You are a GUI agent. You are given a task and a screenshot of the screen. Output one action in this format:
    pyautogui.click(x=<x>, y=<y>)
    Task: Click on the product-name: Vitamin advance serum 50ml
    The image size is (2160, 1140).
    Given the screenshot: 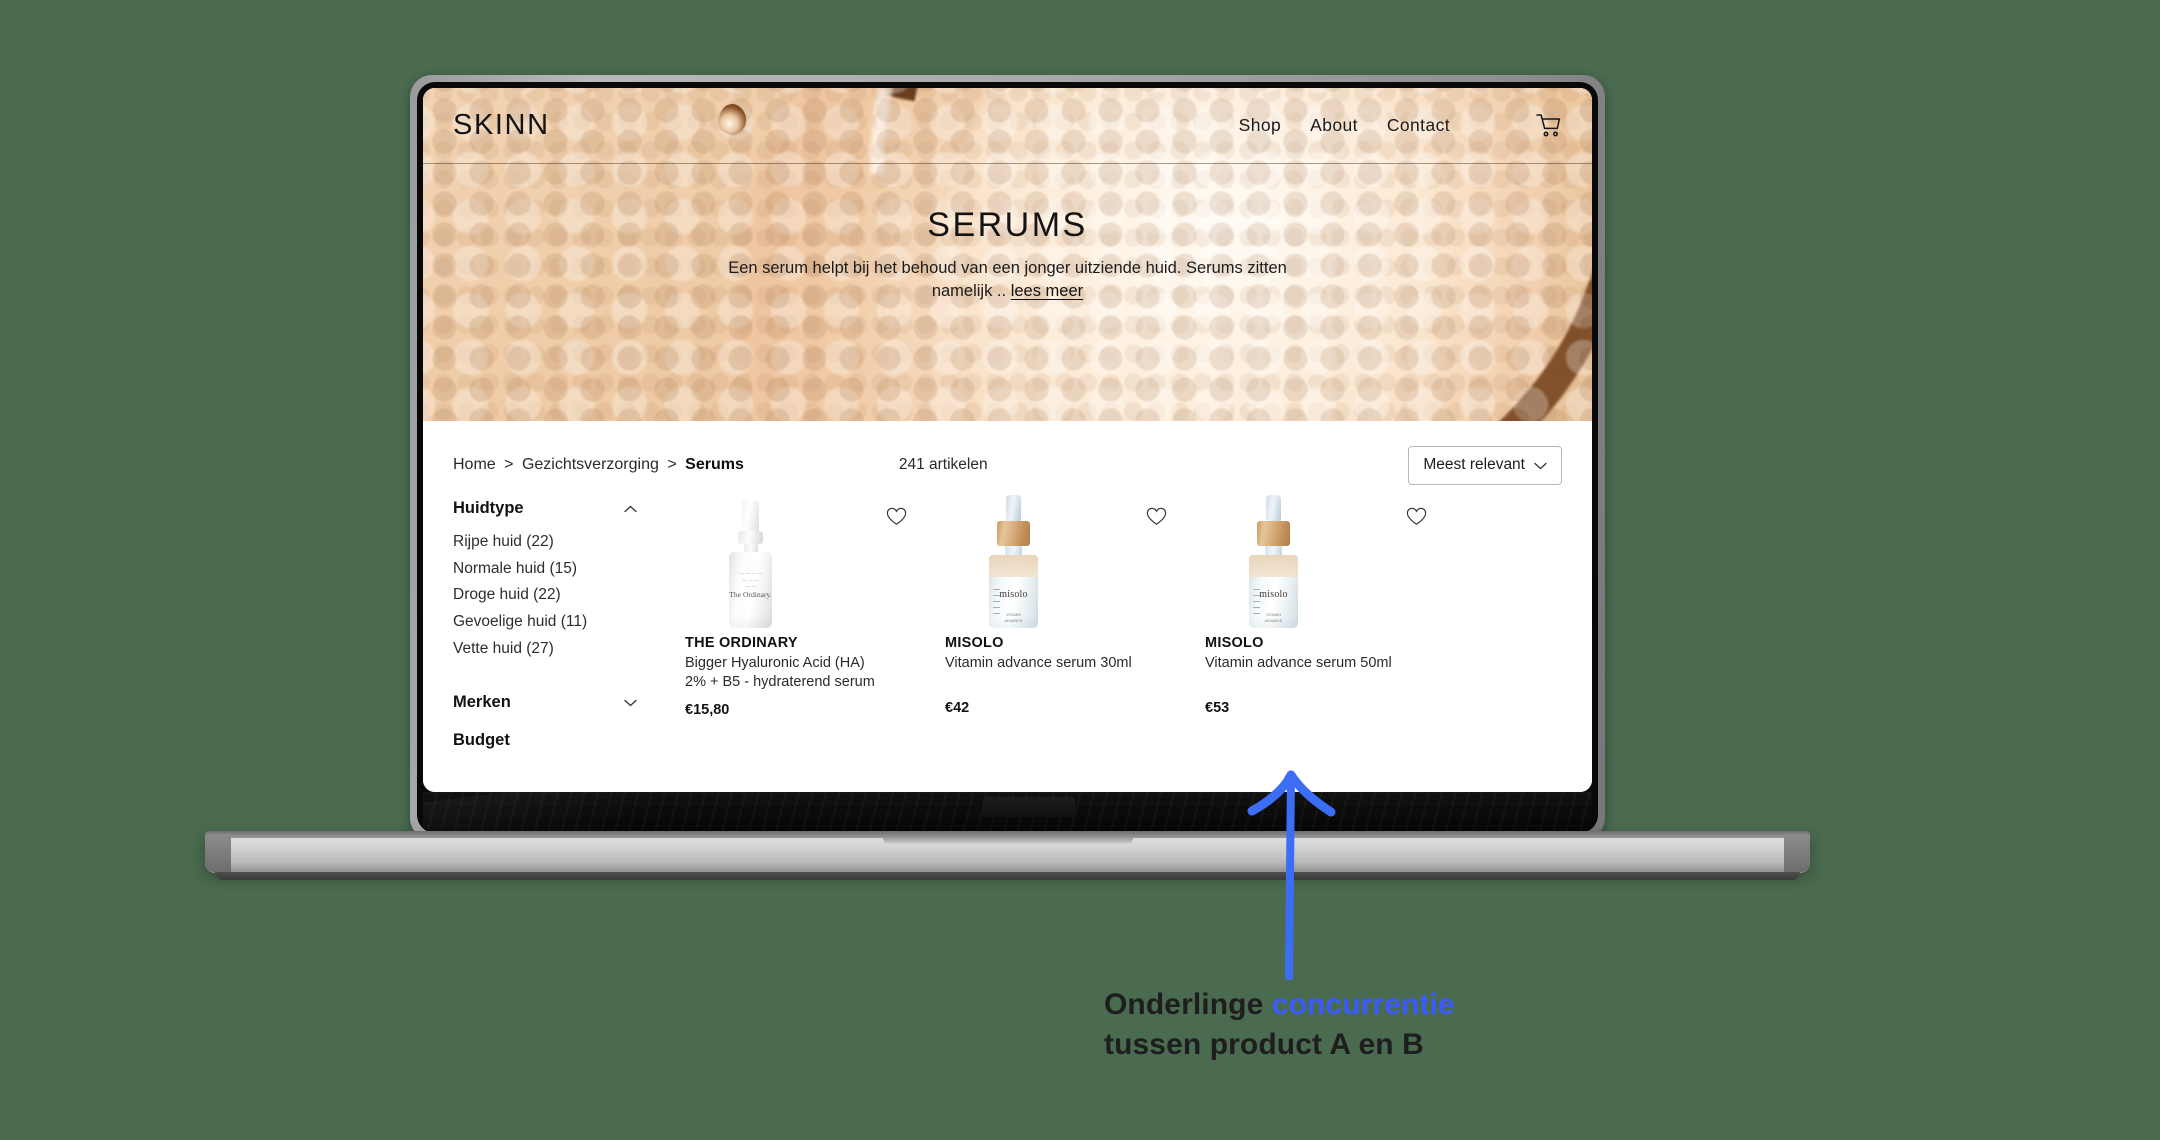 What is the action you would take?
    pyautogui.click(x=1298, y=663)
    